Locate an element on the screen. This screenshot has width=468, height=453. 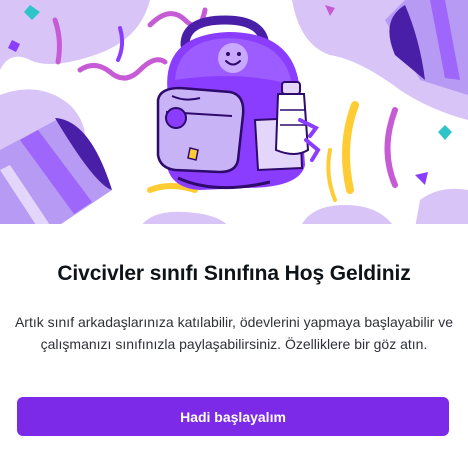
get-started-button: Hadi başlayalım is located at coordinates (233, 416).